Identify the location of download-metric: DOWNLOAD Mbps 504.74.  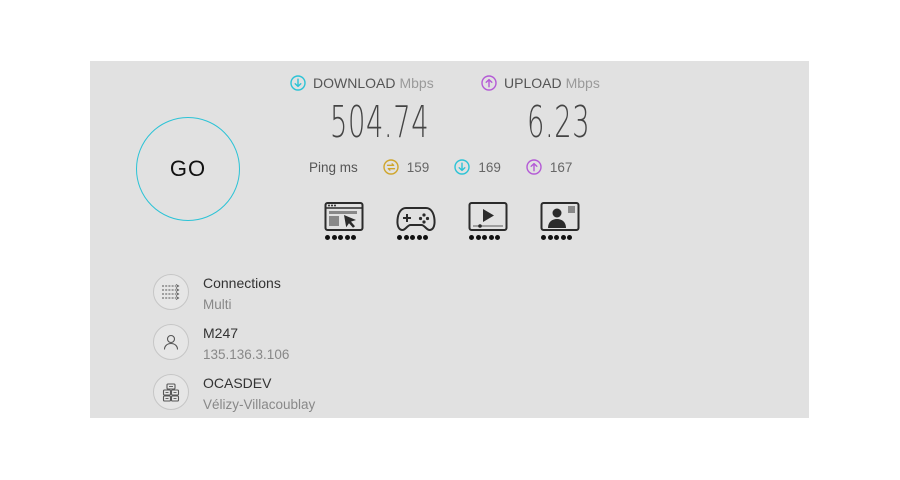
(362, 111).